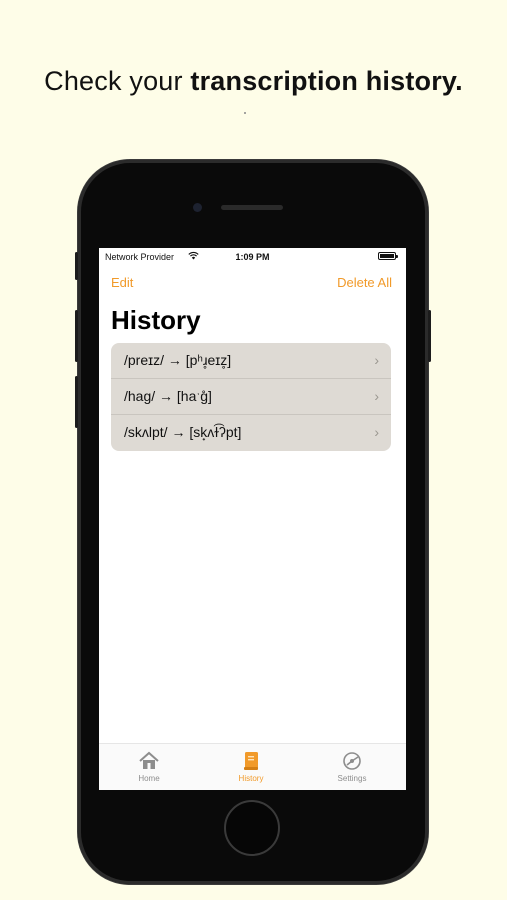  What do you see at coordinates (122, 282) in the screenshot?
I see `edit-button: Edit` at bounding box center [122, 282].